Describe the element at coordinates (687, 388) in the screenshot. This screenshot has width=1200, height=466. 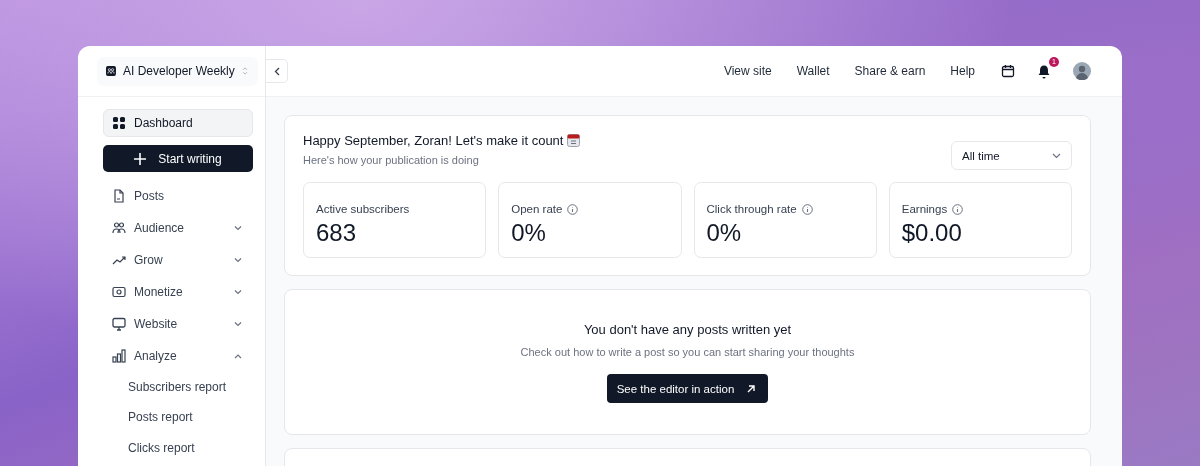
I see `editor-demo-button: See the editor in action` at that location.